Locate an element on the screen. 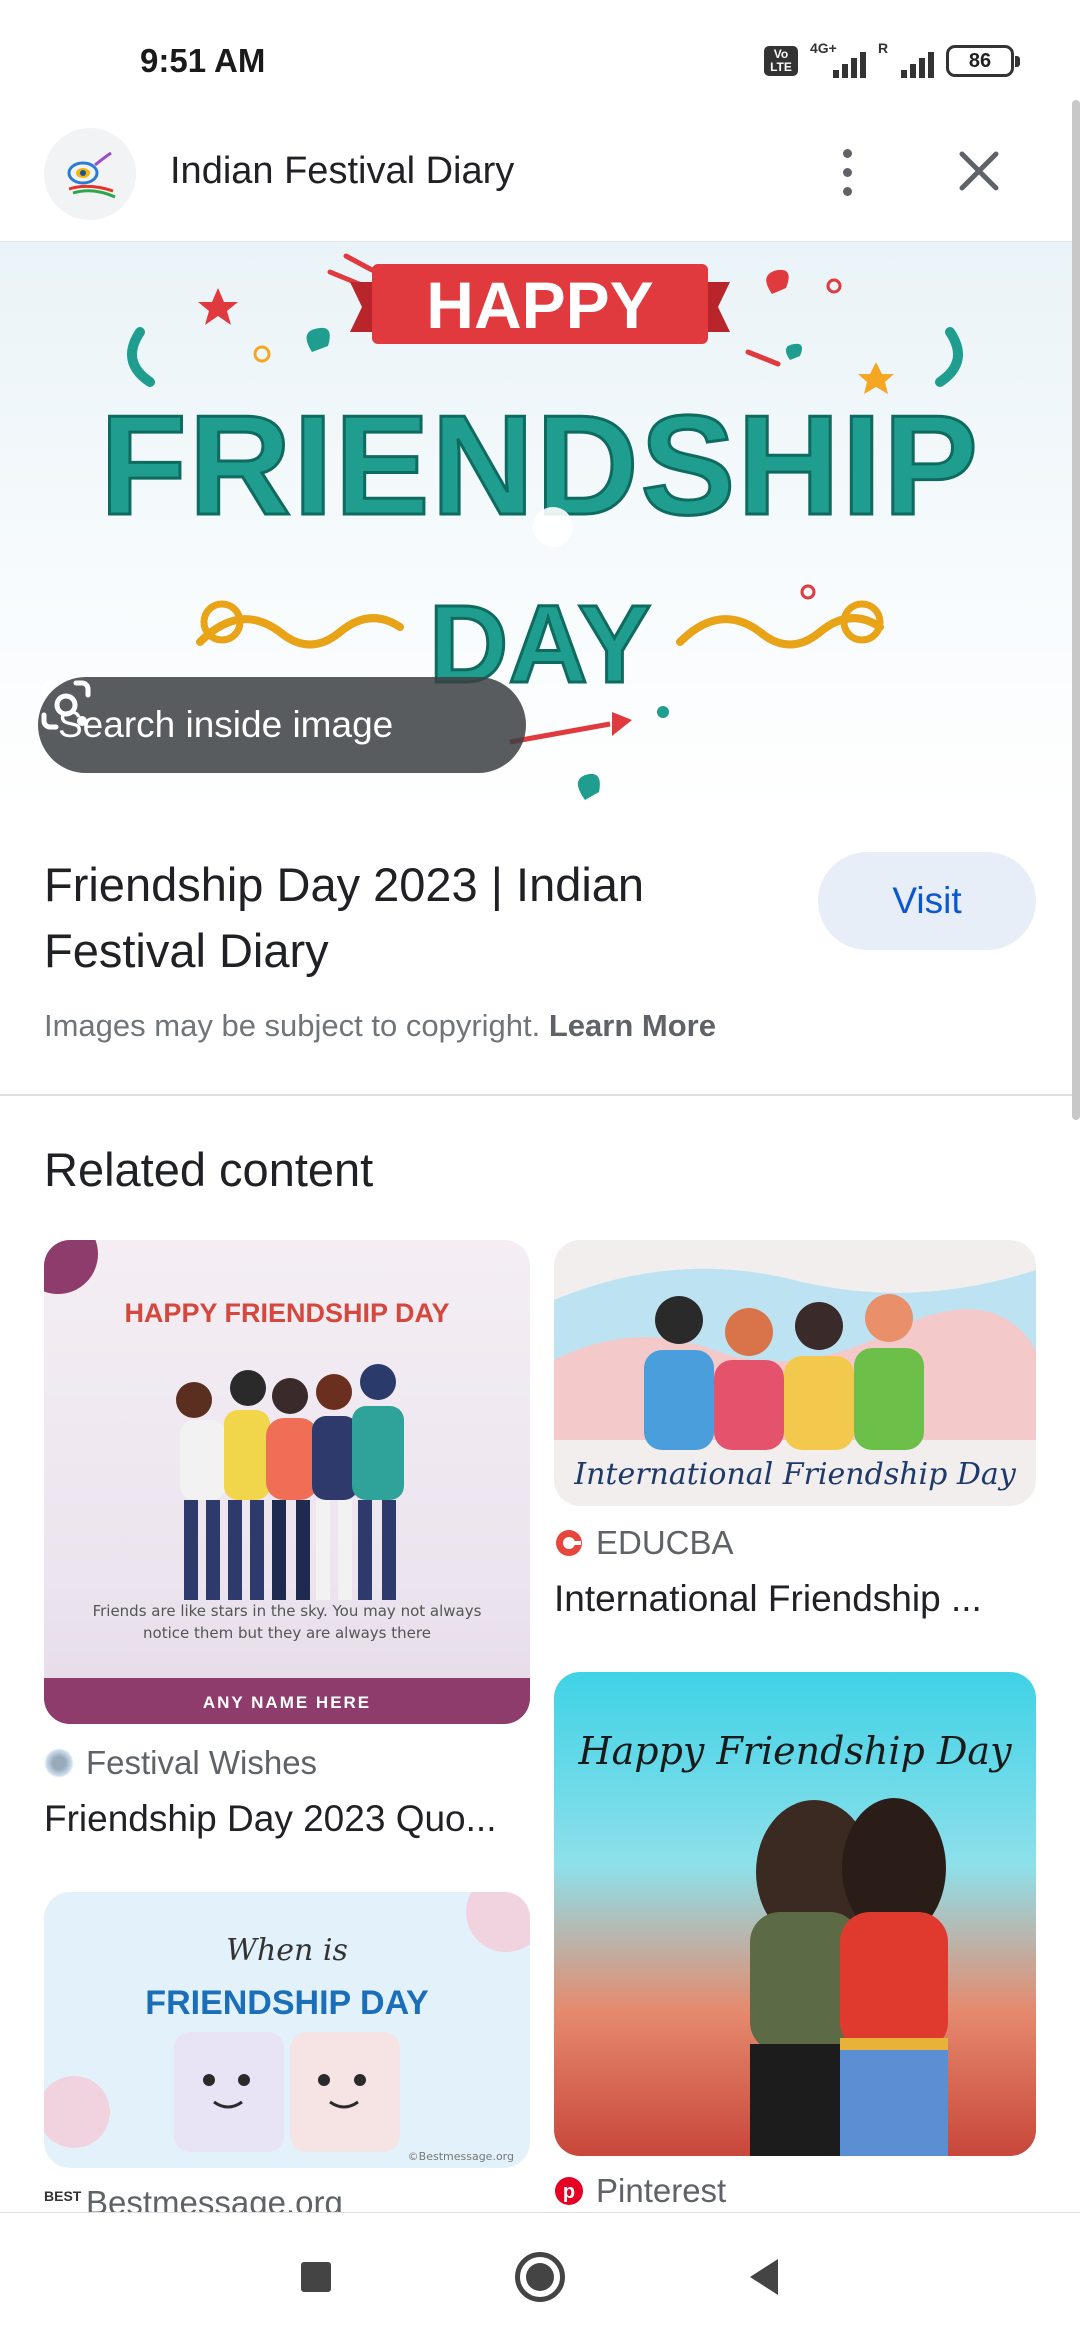 The image size is (1080, 2340). site-logo is located at coordinates (90, 174).